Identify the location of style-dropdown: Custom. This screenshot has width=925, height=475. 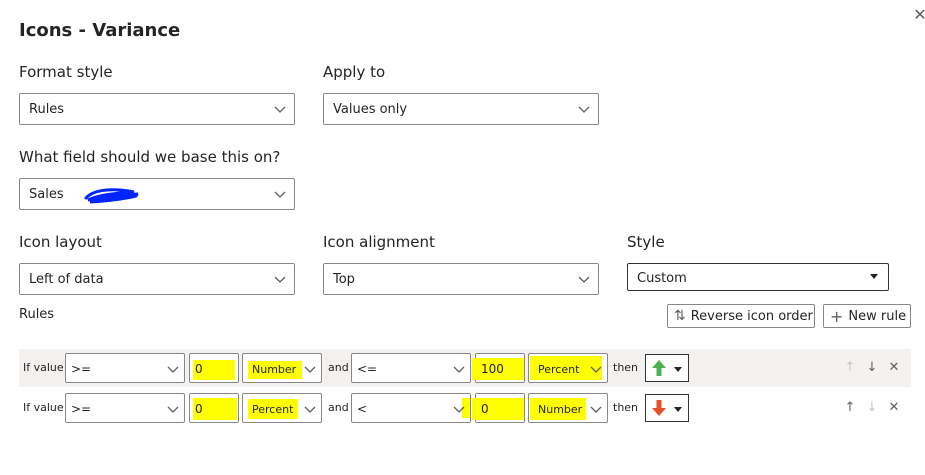
(758, 277).